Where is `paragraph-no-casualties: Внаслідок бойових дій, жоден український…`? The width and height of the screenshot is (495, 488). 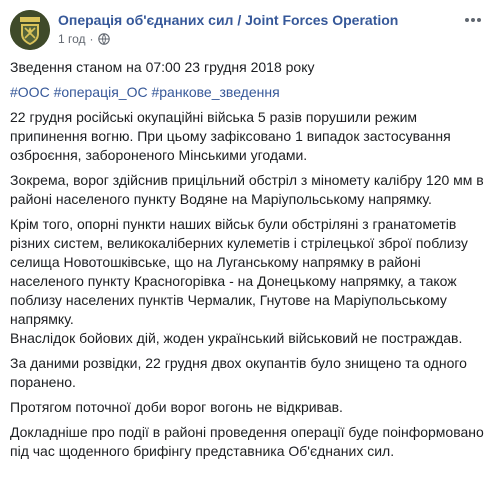 paragraph-no-casualties: Внаслідок бойових дій, жоден український… is located at coordinates (236, 338).